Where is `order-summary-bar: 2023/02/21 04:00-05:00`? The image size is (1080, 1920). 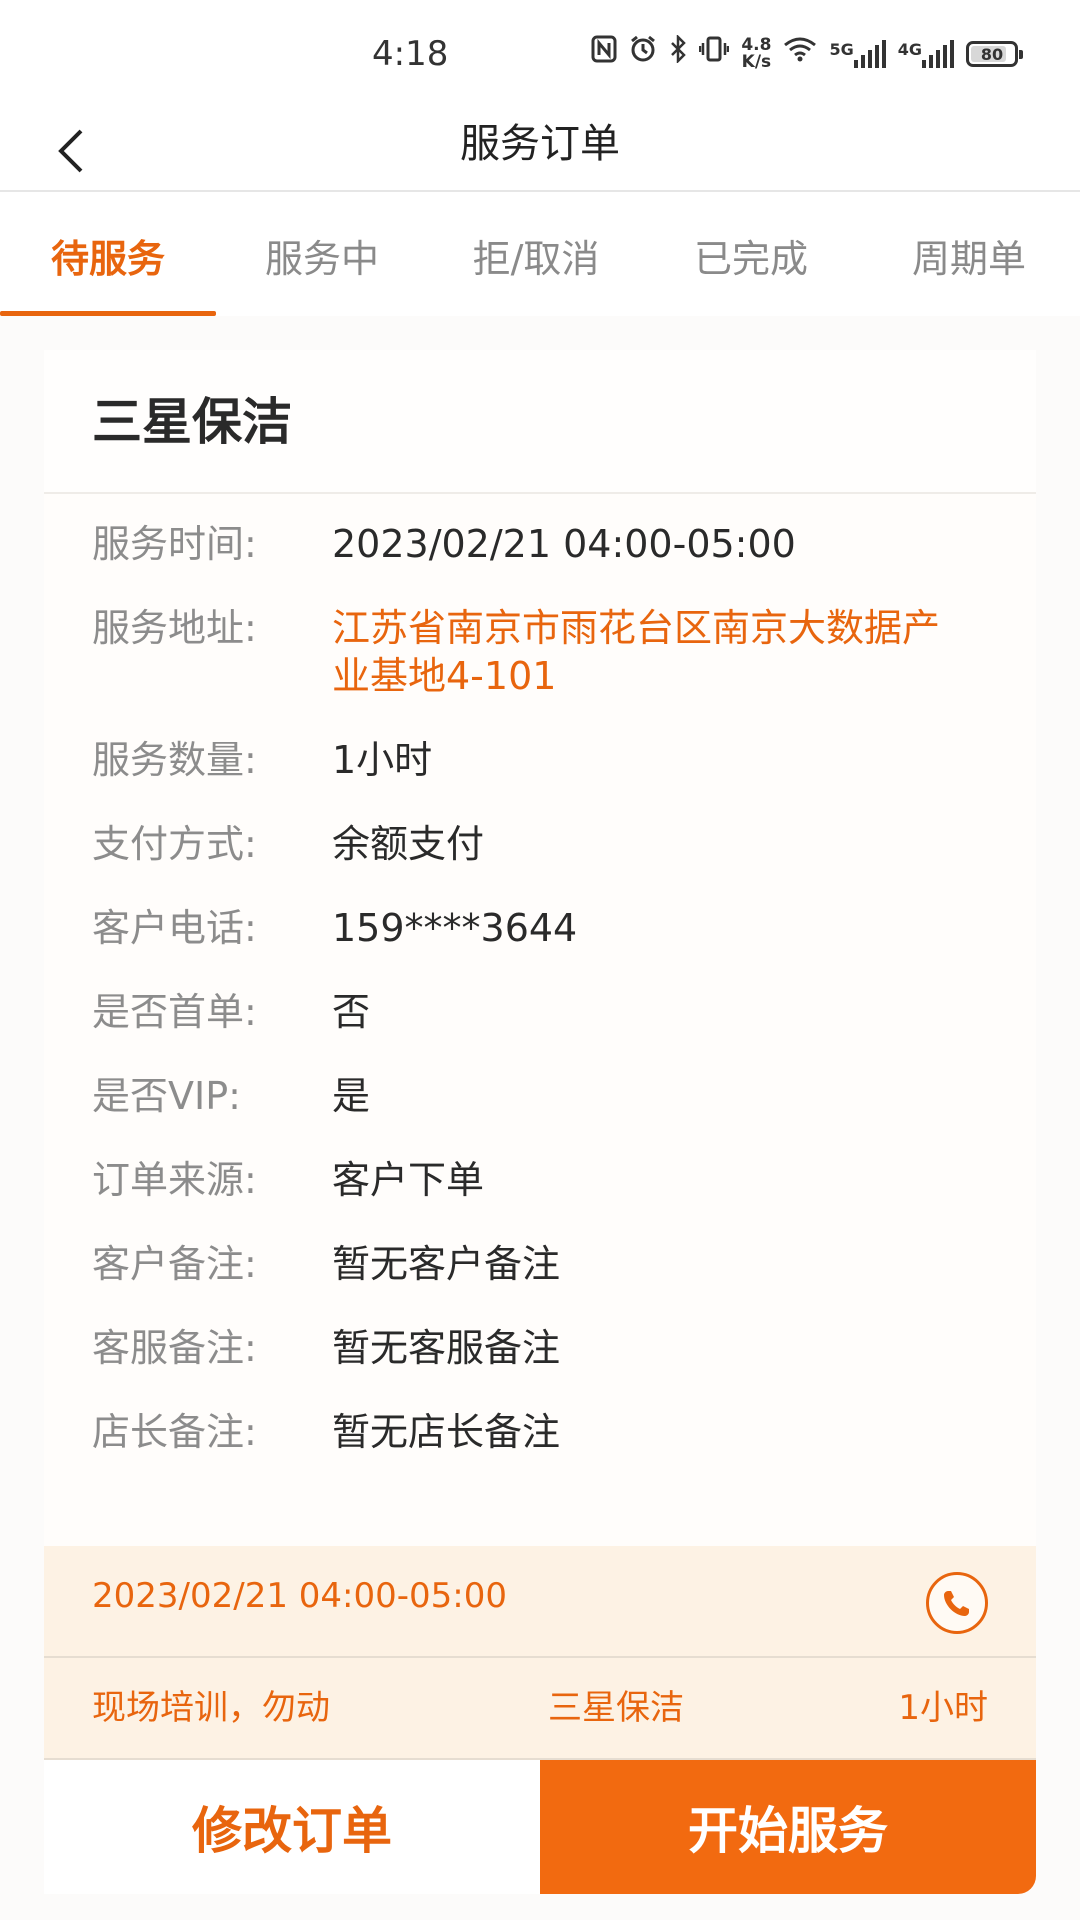
order-summary-bar: 2023/02/21 04:00-05:00 is located at coordinates (540, 1602).